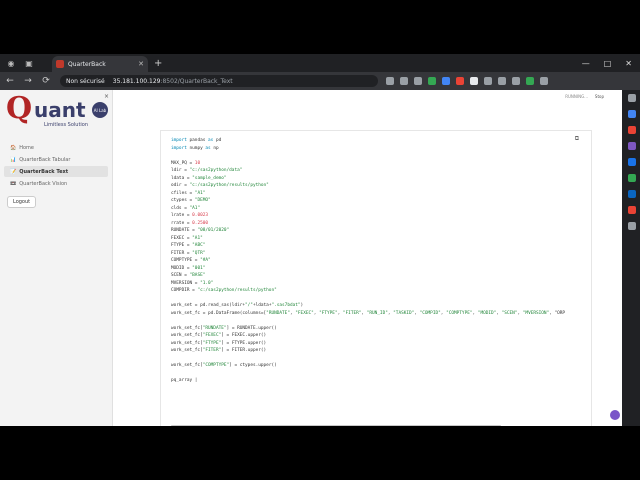  I want to click on collections-icon, so click(516, 81).